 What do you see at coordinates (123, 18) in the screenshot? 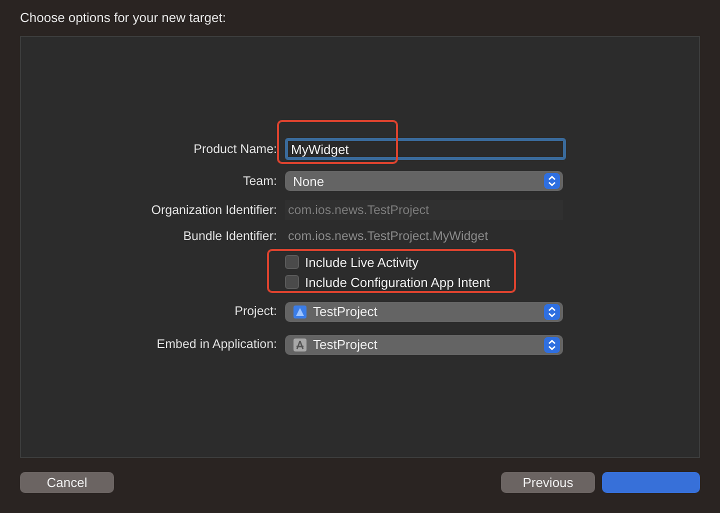
I see `dialog-title: Choose options for your new target:` at bounding box center [123, 18].